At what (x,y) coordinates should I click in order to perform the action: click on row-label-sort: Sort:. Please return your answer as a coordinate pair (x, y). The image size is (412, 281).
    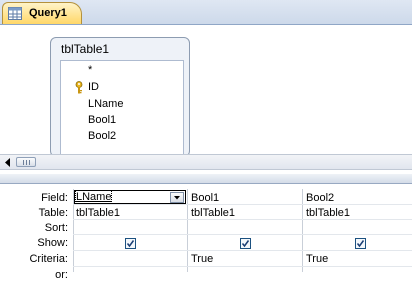
    Looking at the image, I should click on (56, 228).